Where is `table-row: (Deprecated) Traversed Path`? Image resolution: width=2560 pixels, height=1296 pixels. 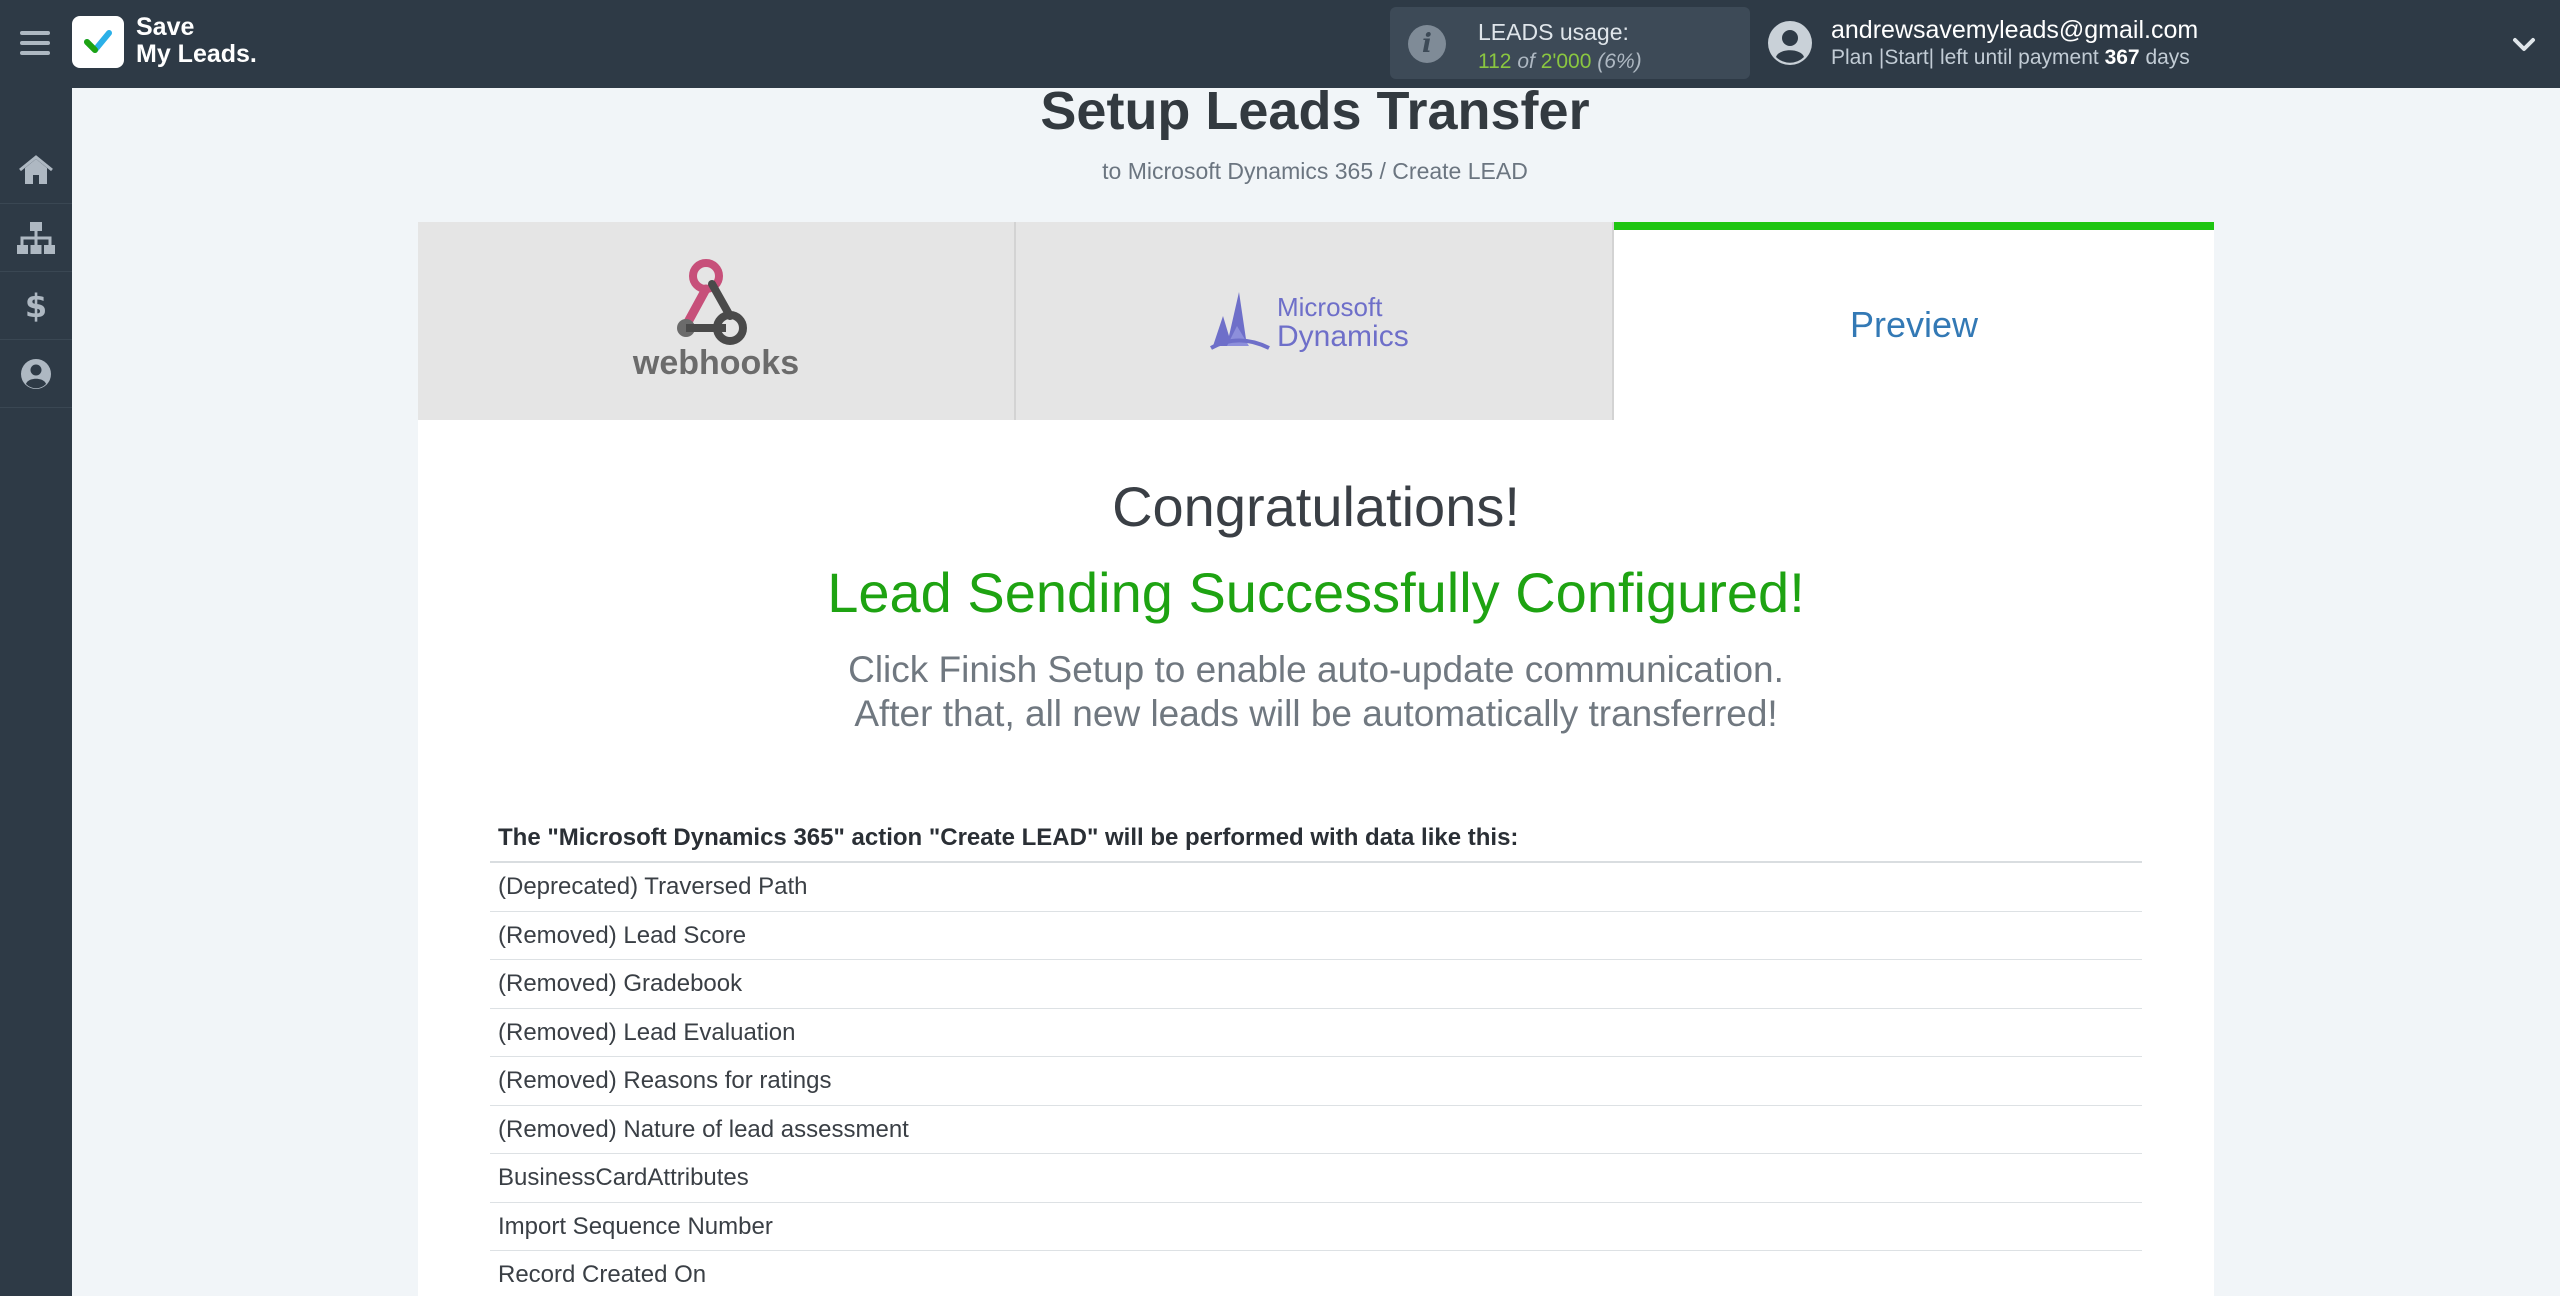
table-row: (Deprecated) Traversed Path is located at coordinates (1316, 887).